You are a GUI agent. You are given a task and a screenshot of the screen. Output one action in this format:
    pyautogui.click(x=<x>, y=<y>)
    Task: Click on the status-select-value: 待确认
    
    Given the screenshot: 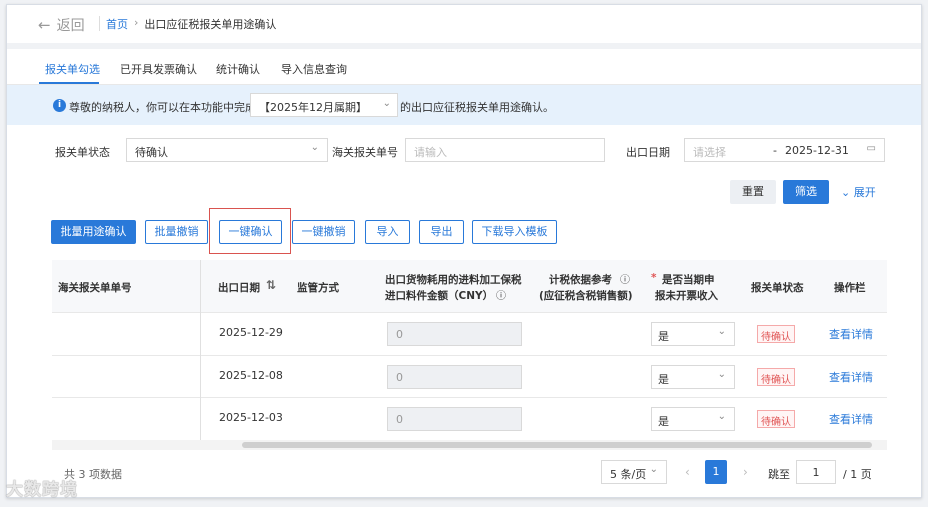 What is the action you would take?
    pyautogui.click(x=151, y=152)
    